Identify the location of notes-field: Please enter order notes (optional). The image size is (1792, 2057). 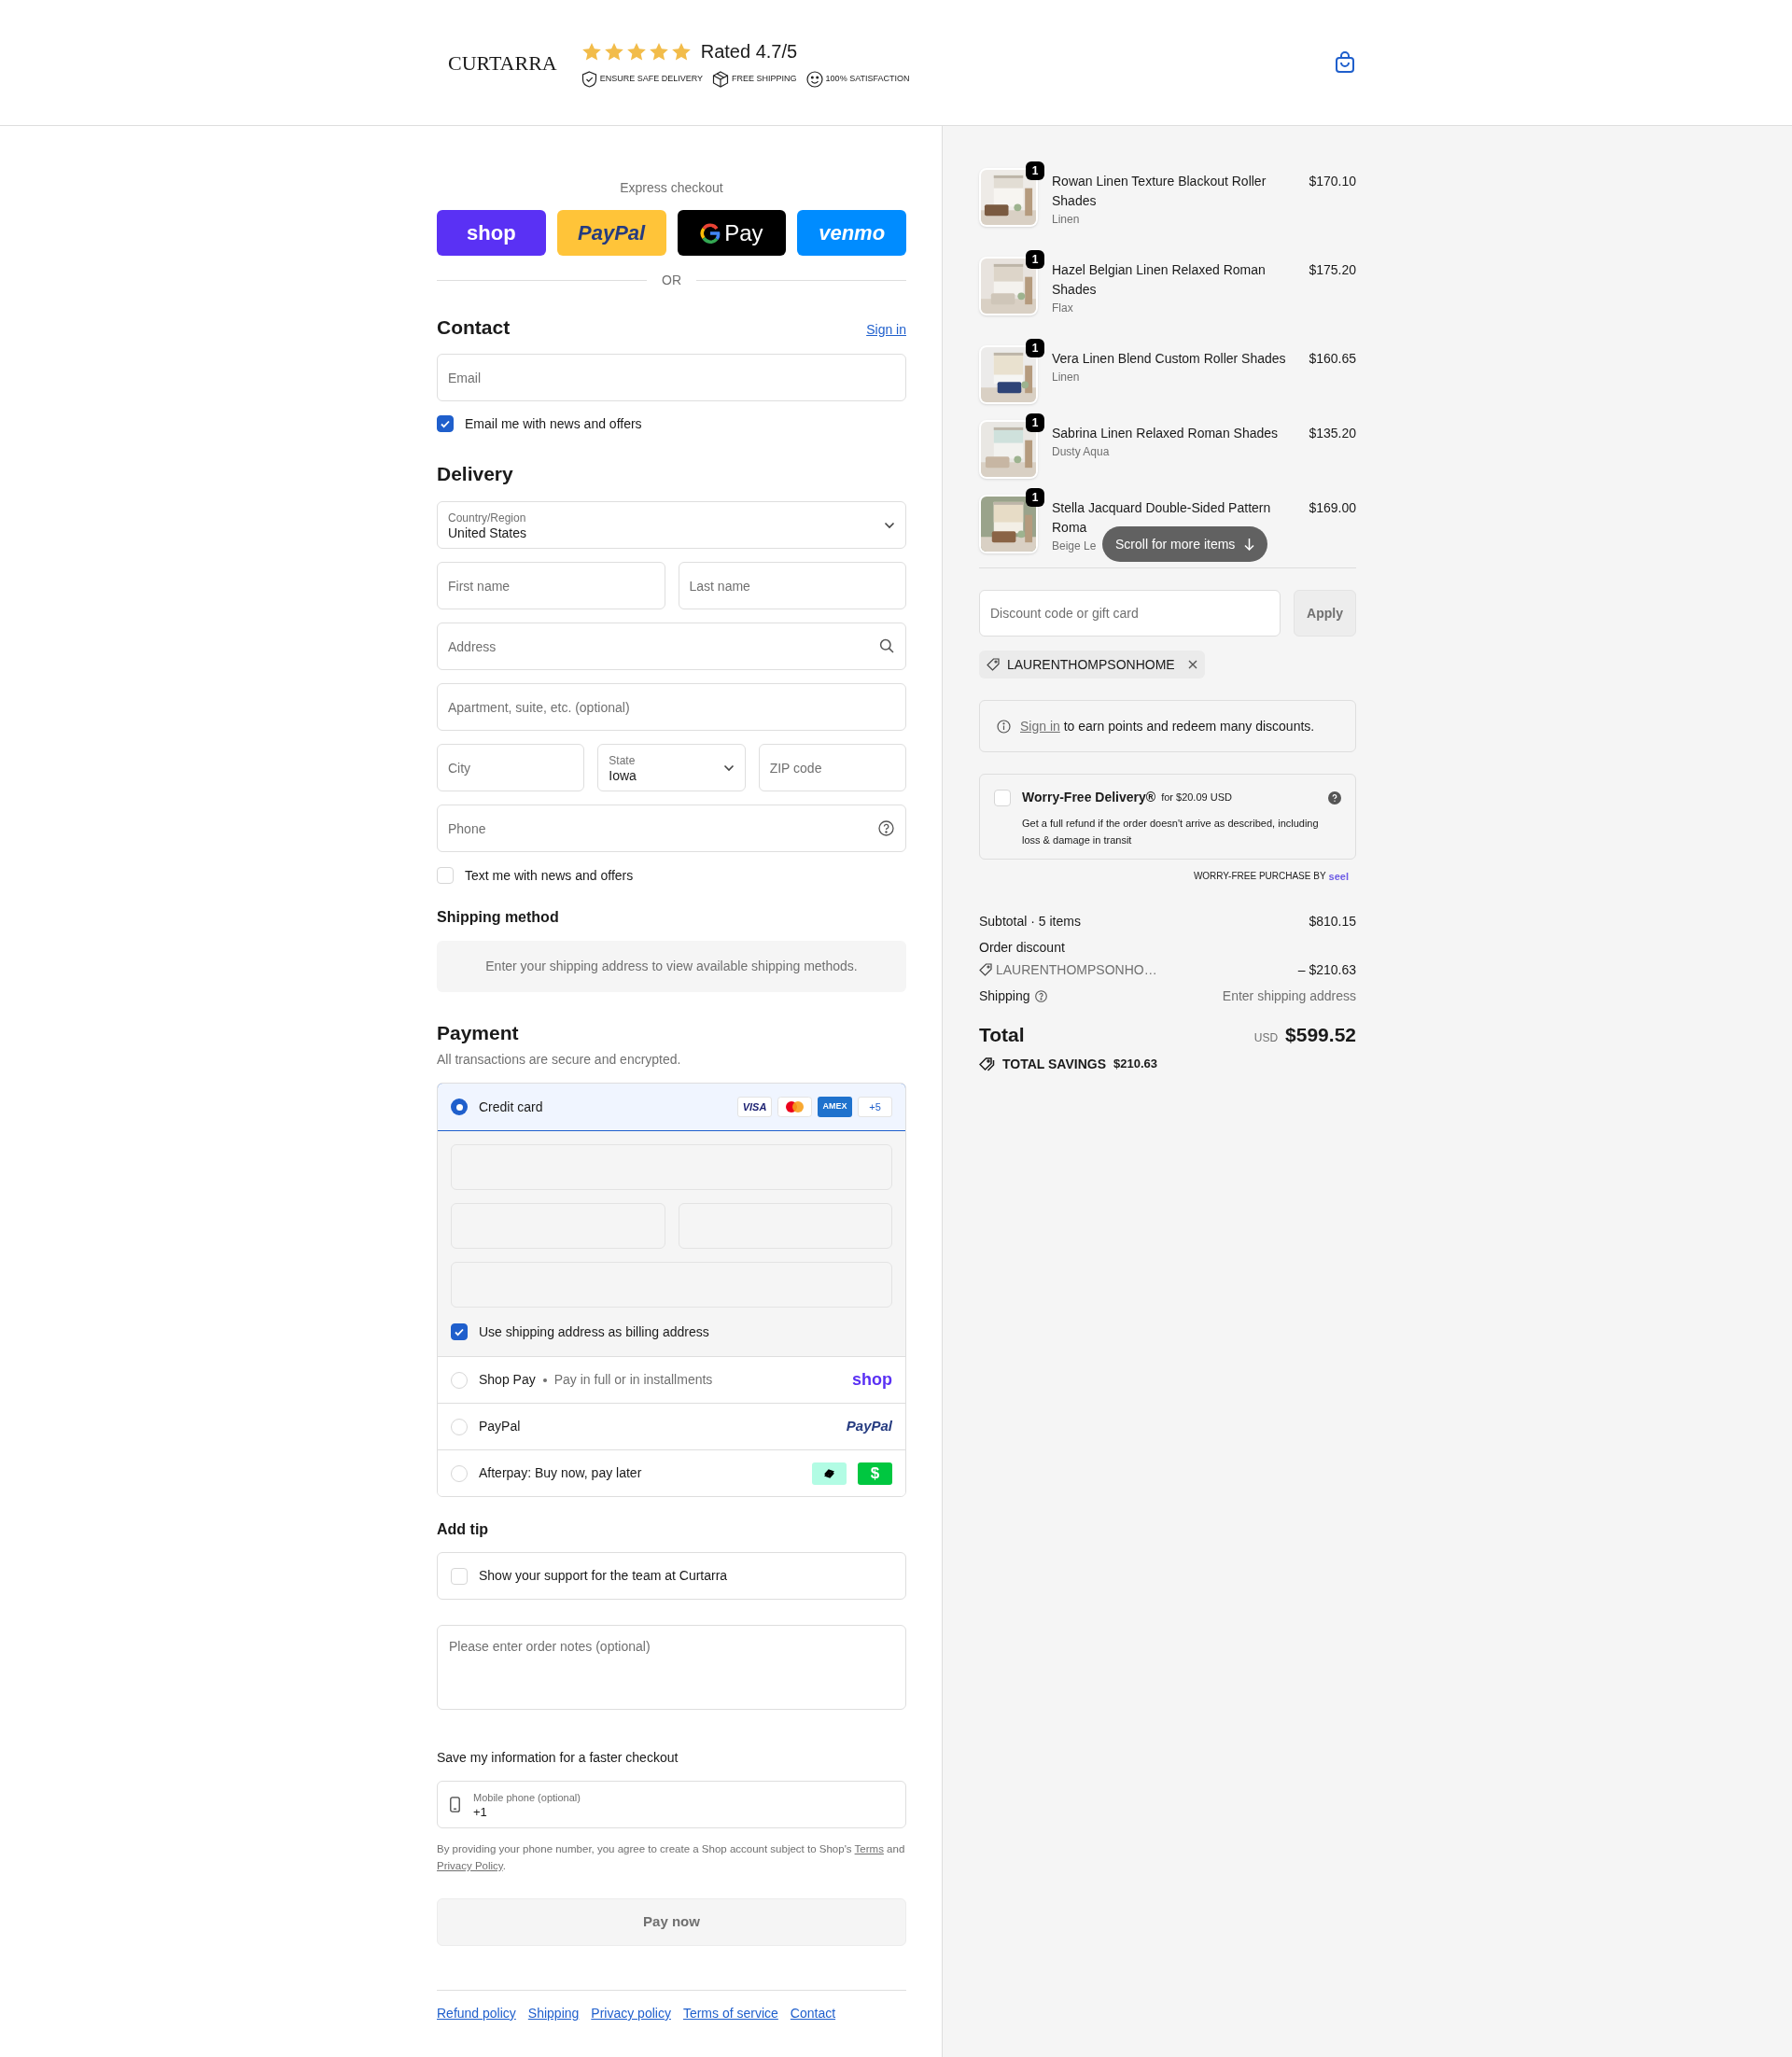
(671, 1667).